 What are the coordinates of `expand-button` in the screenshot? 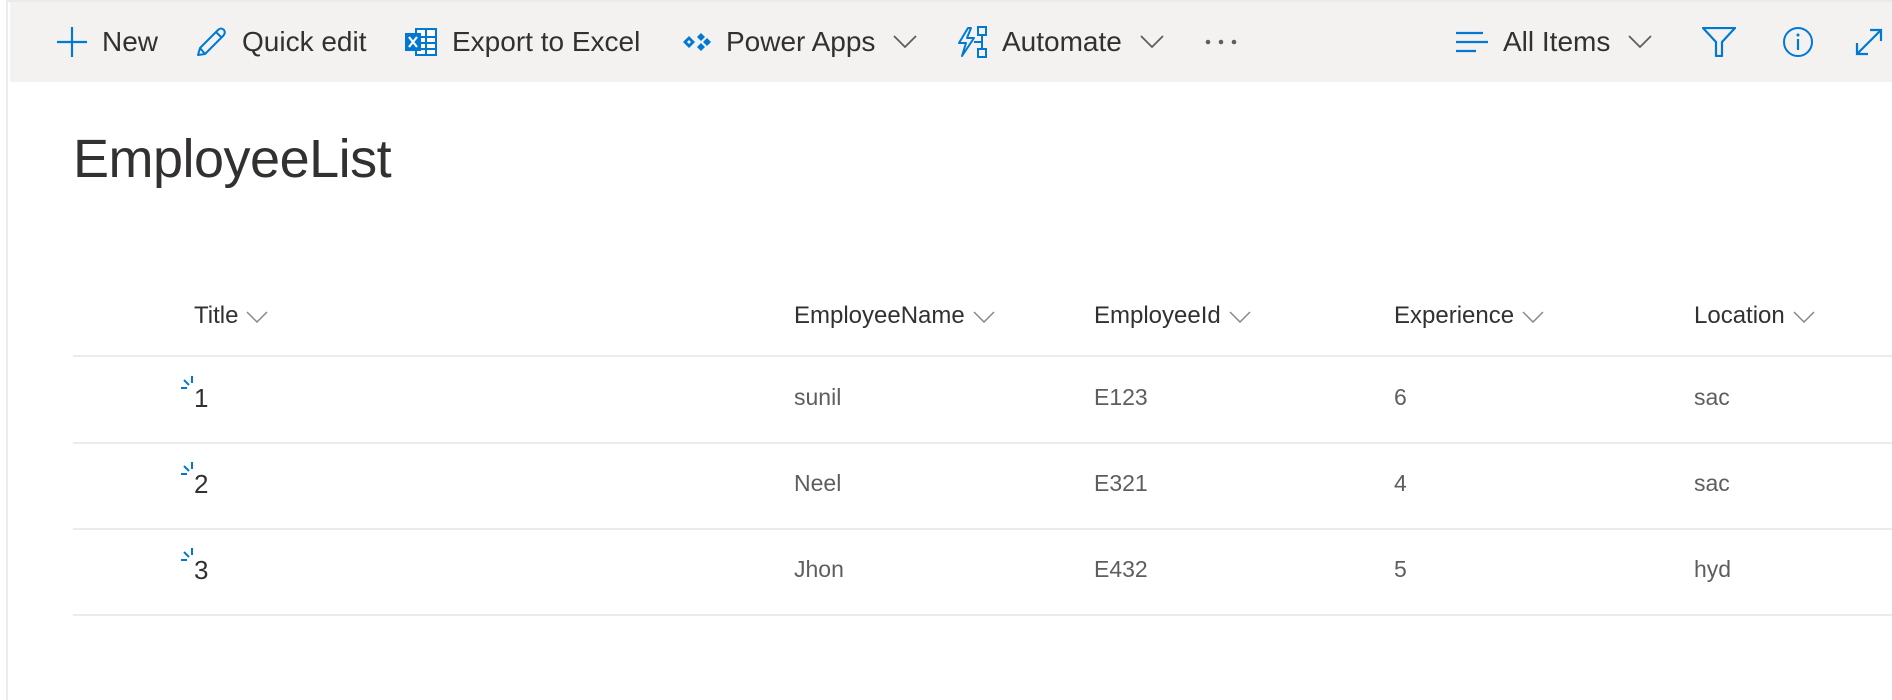 It's located at (1869, 42).